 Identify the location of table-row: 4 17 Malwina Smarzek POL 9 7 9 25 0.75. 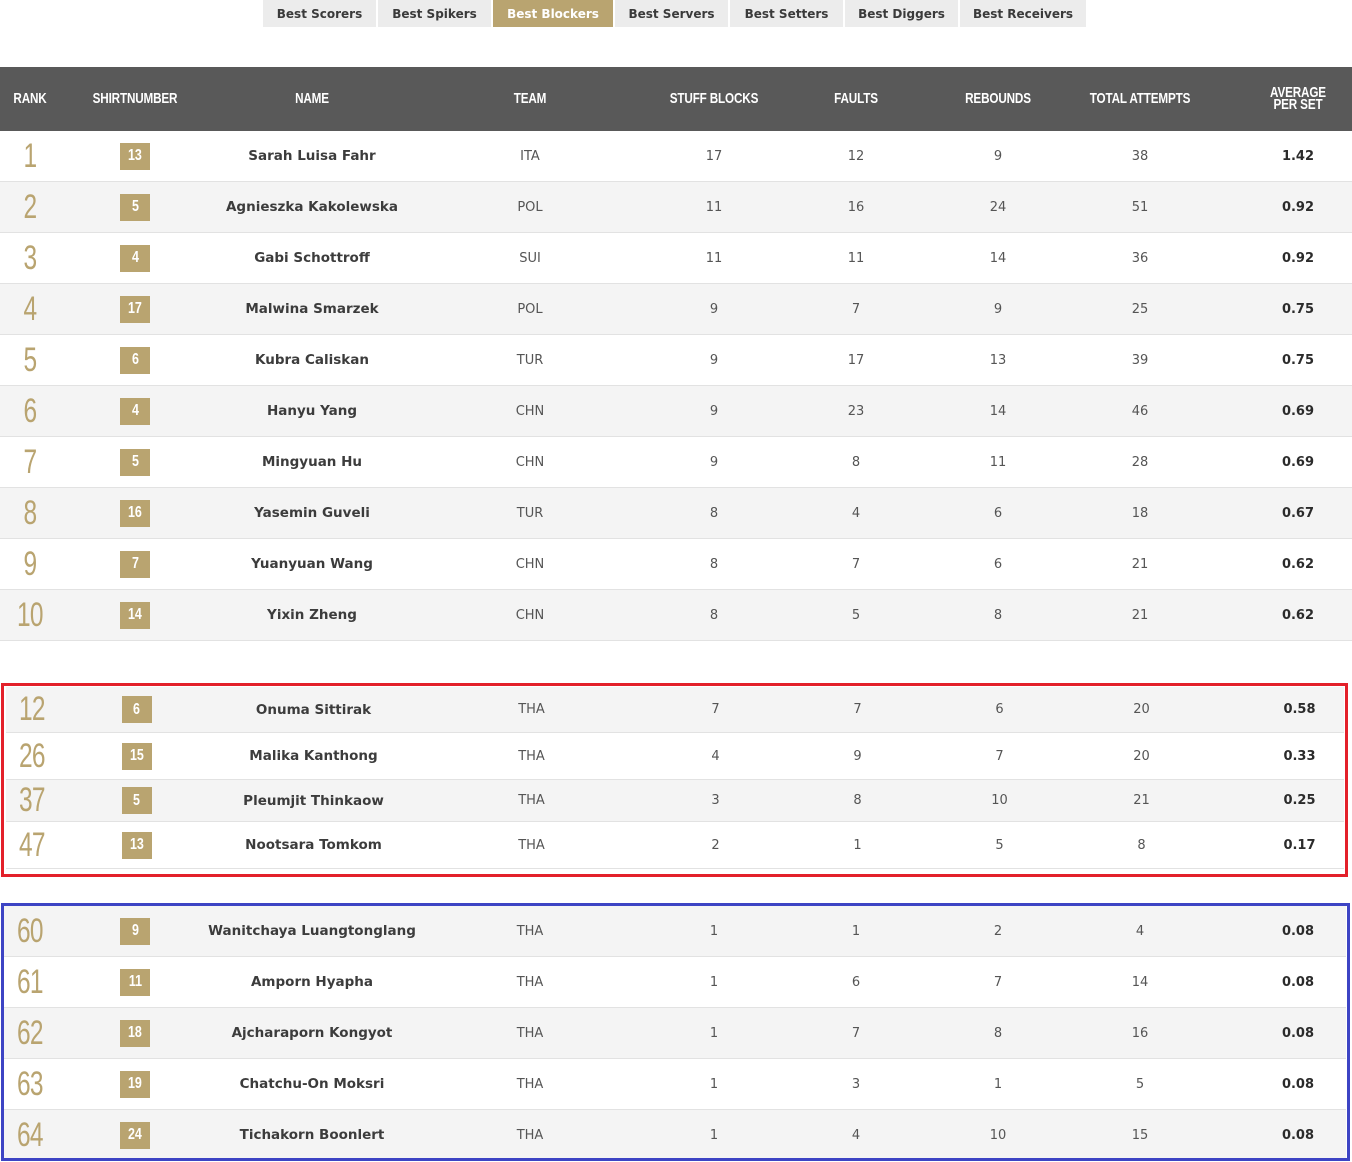
(676, 309).